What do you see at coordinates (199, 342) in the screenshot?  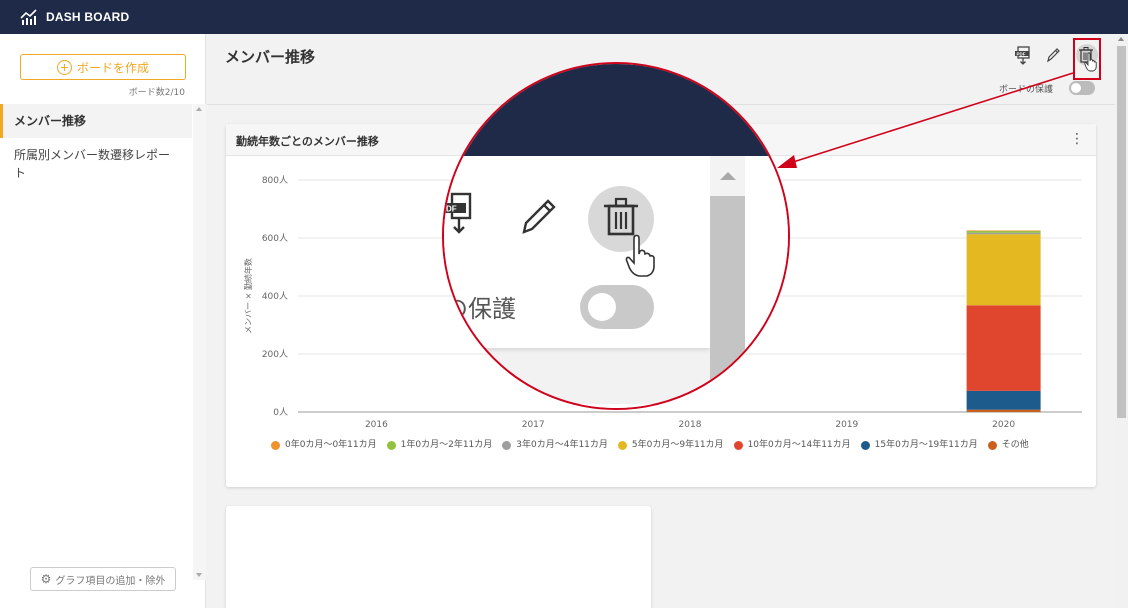 I see `sidebar-scrollbar` at bounding box center [199, 342].